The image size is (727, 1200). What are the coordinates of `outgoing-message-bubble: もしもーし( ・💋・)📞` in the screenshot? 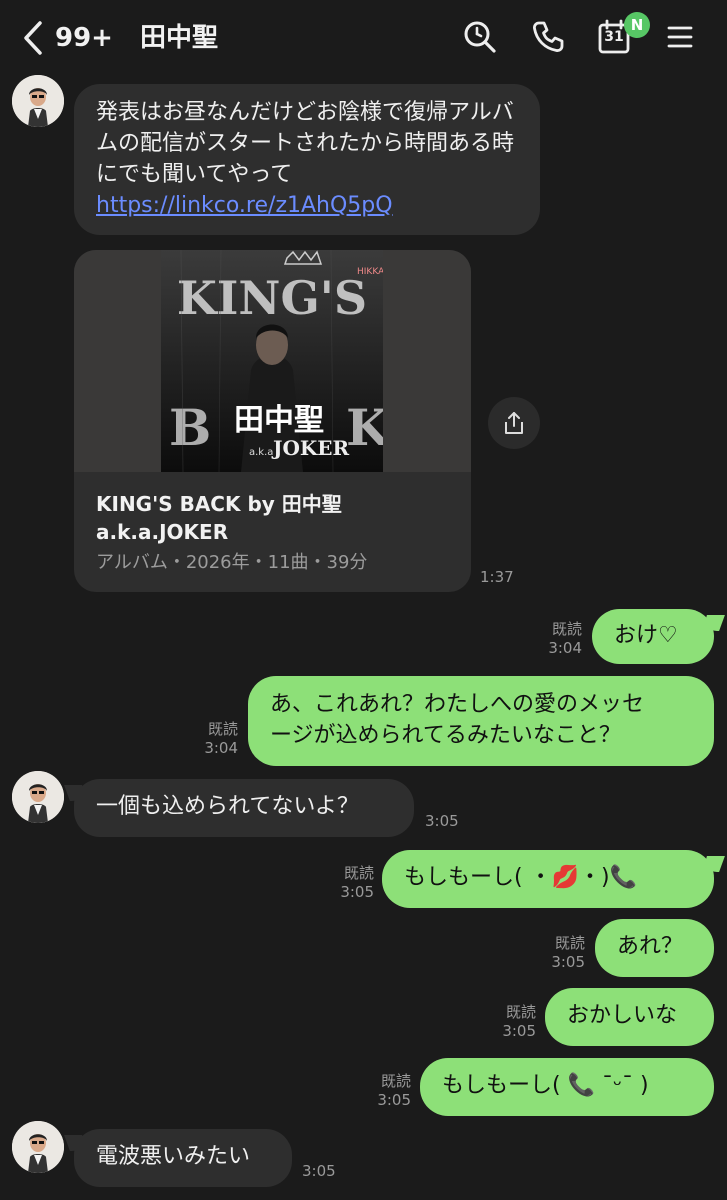 It's located at (548, 879).